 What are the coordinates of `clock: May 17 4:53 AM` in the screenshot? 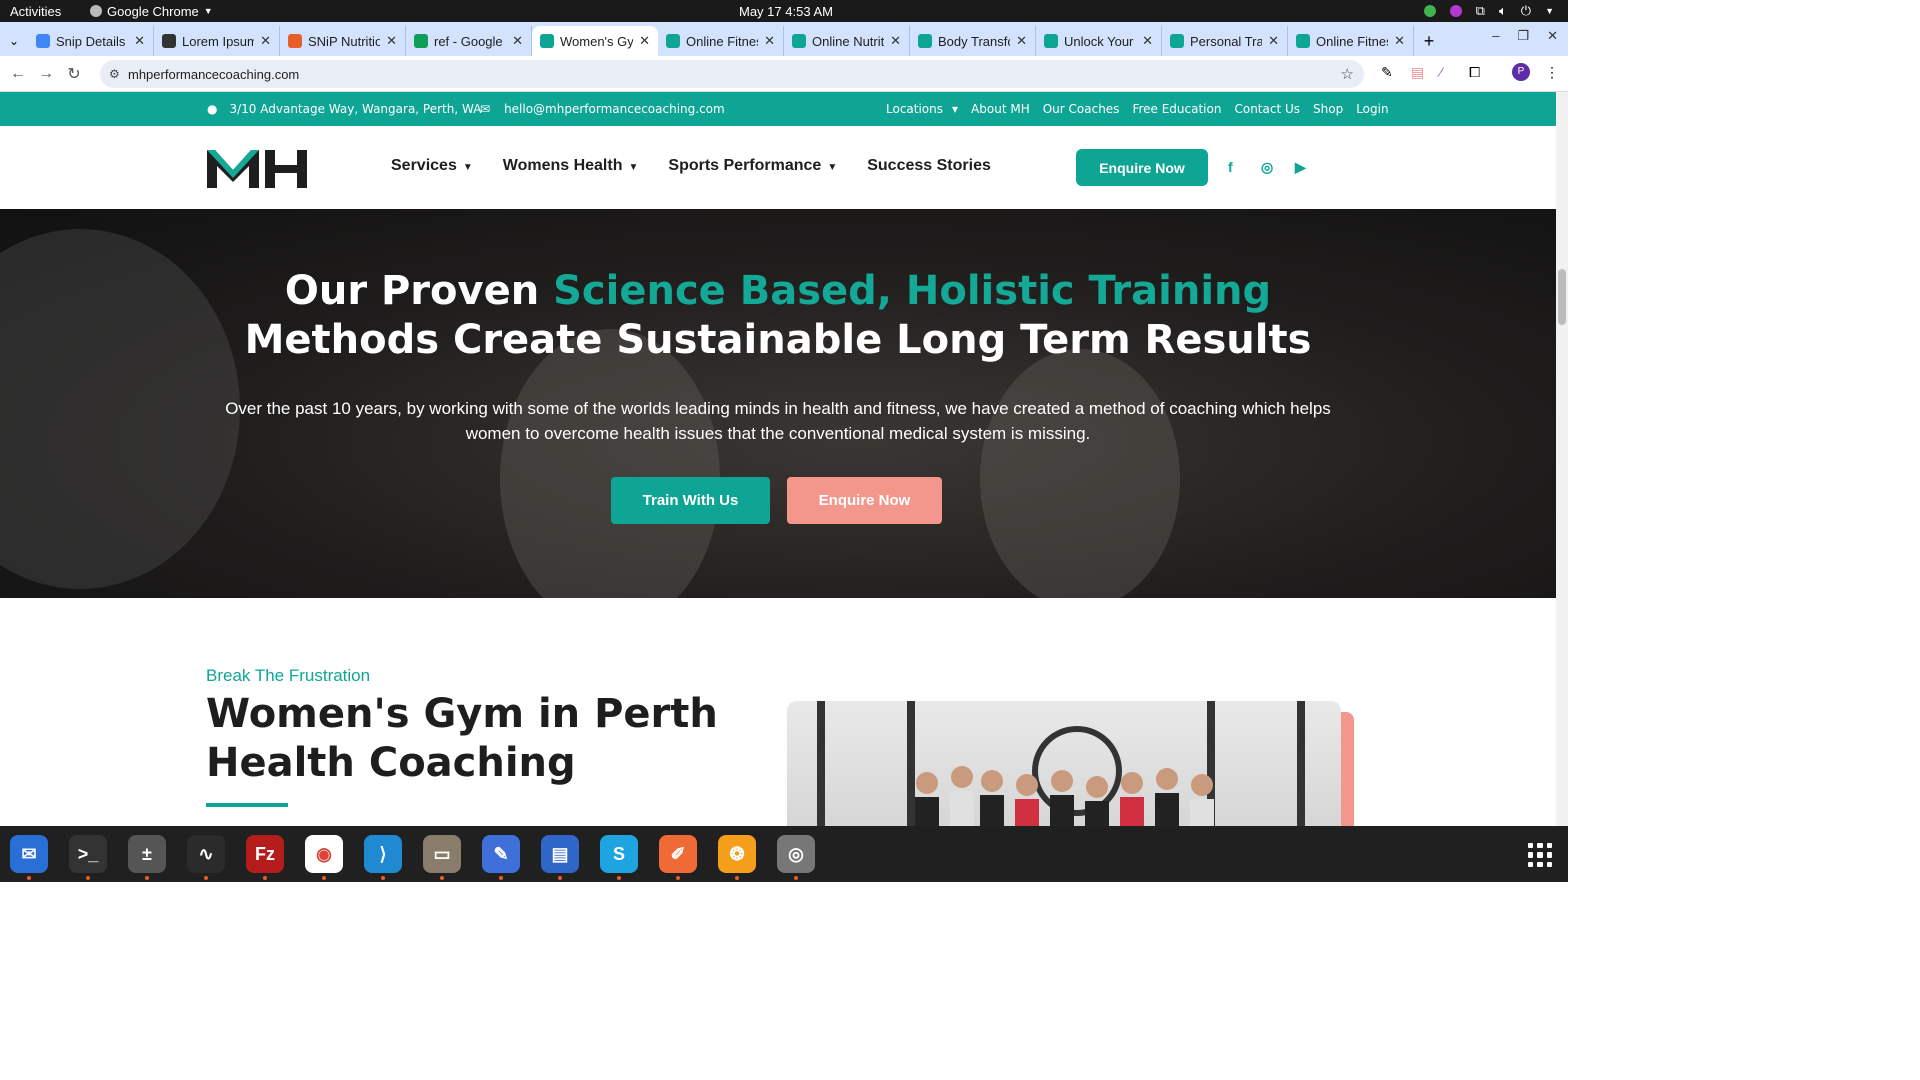 It's located at (786, 11).